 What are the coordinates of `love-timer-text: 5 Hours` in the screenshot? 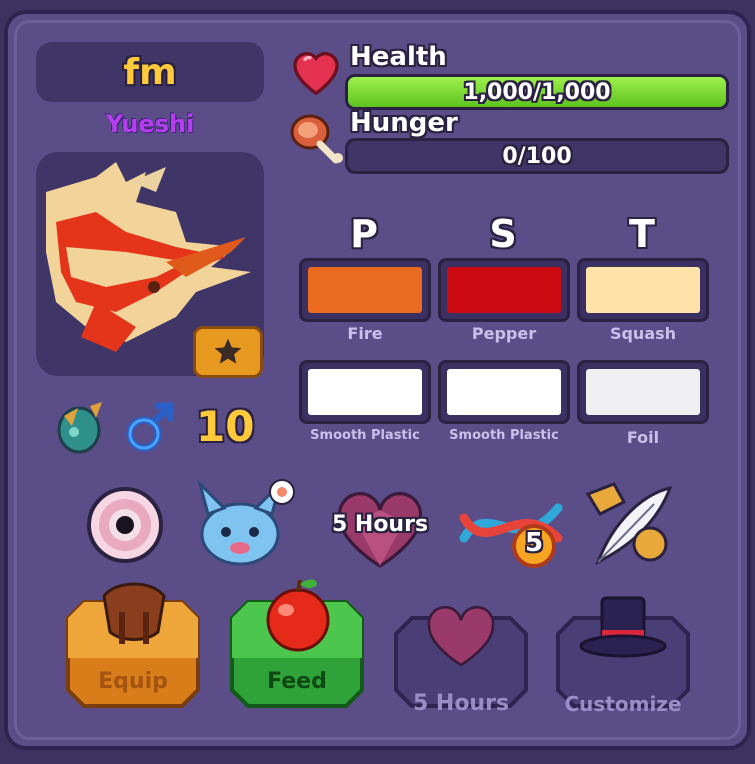 It's located at (380, 524).